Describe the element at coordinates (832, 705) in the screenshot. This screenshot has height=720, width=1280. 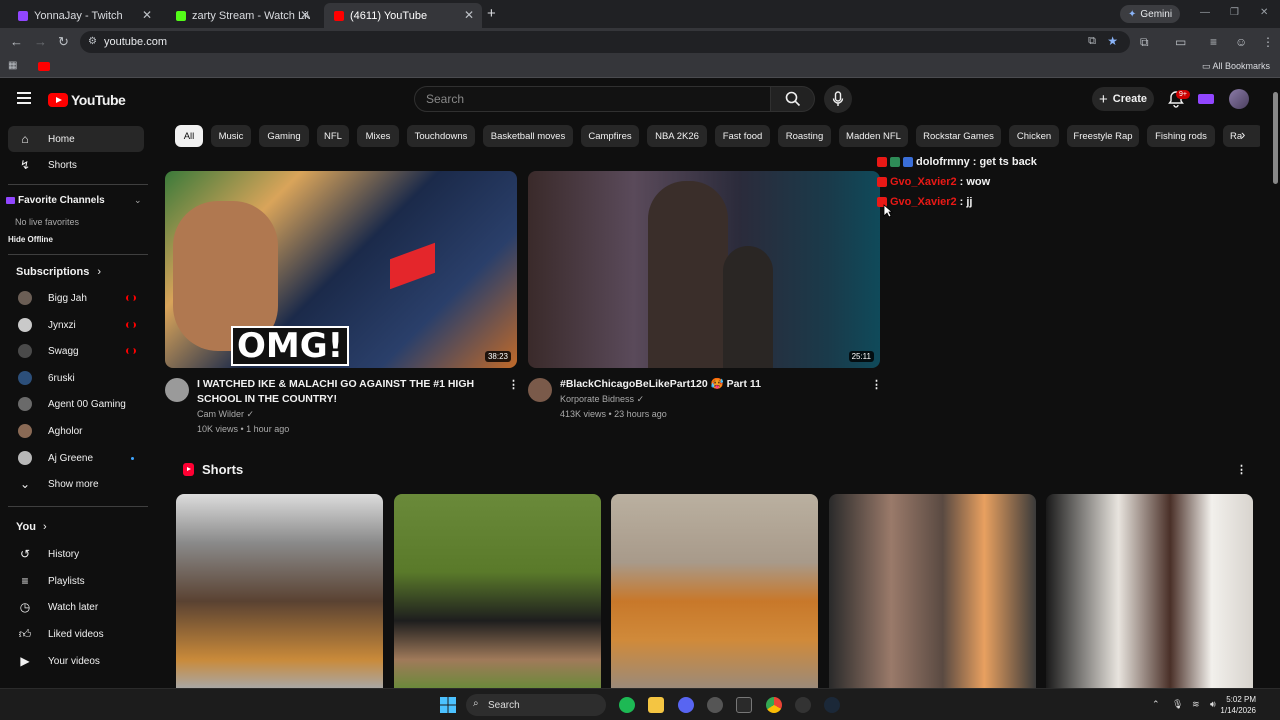
I see `steam-icon` at that location.